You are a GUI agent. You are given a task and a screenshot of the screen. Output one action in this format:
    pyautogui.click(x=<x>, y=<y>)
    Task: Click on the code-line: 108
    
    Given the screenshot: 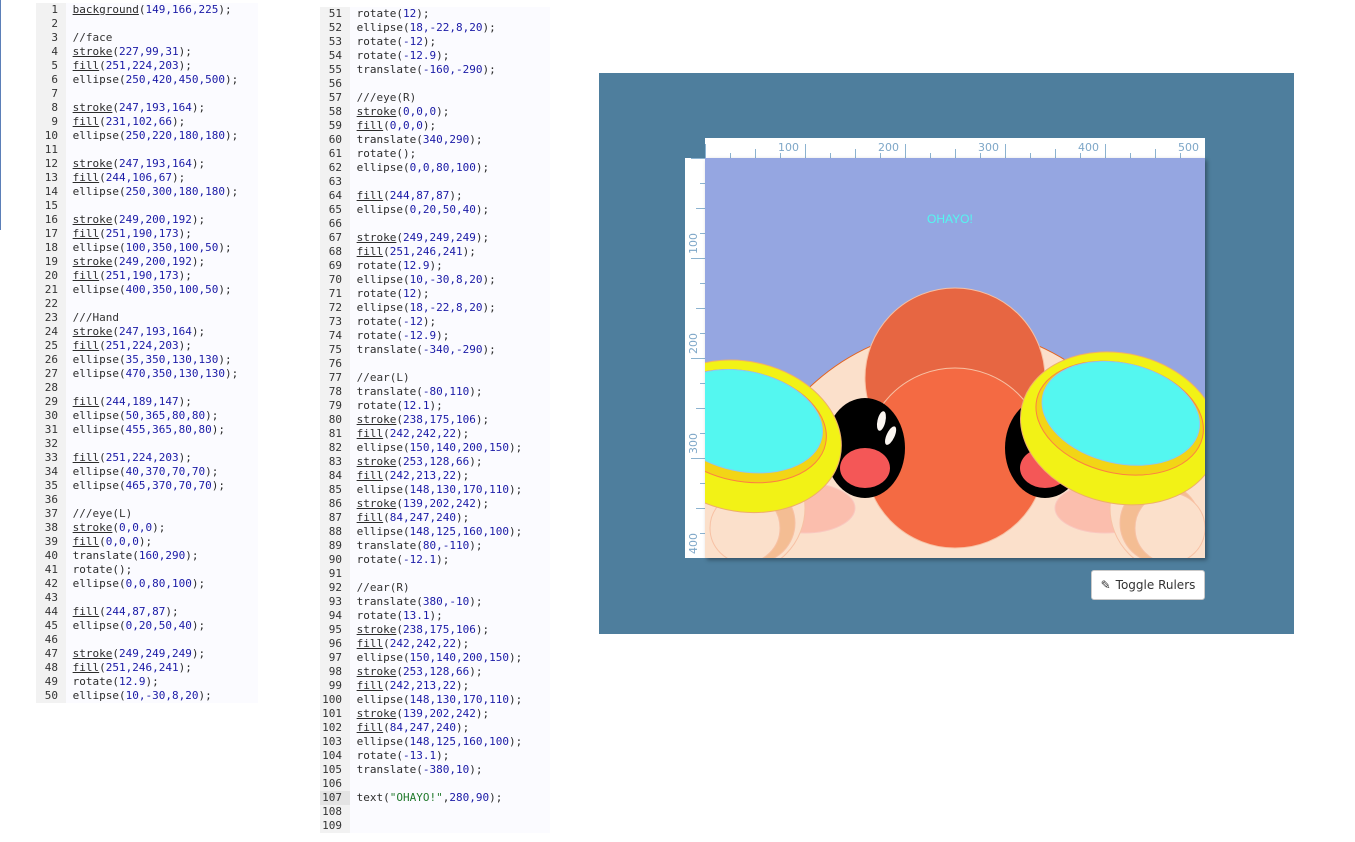 What is the action you would take?
    pyautogui.click(x=435, y=812)
    